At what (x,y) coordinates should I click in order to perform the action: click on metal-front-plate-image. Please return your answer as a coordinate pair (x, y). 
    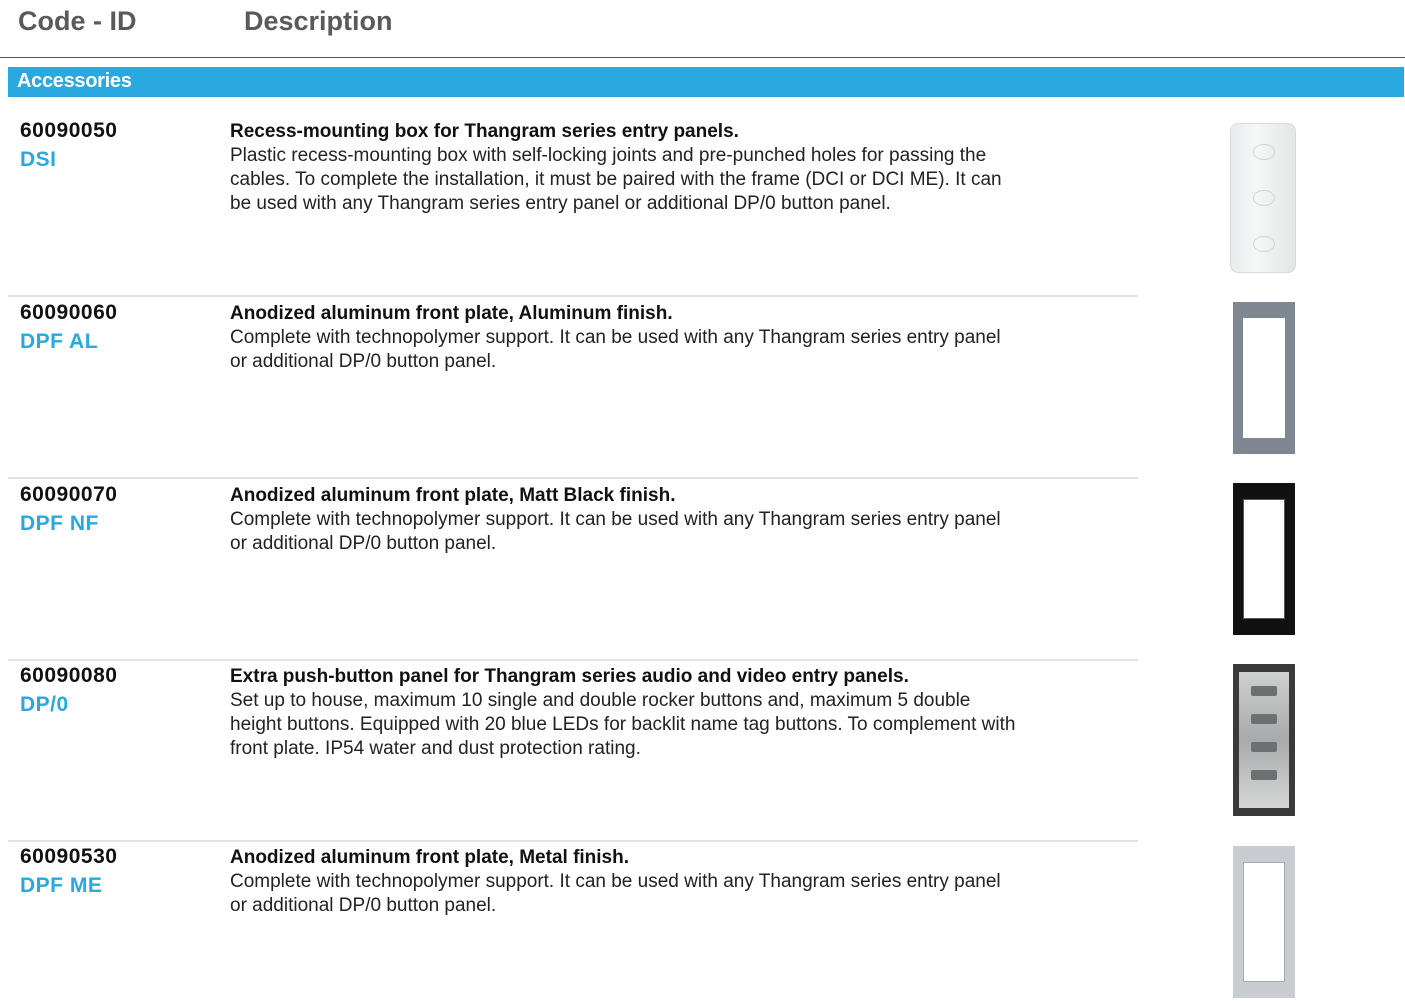
    Looking at the image, I should click on (1264, 922).